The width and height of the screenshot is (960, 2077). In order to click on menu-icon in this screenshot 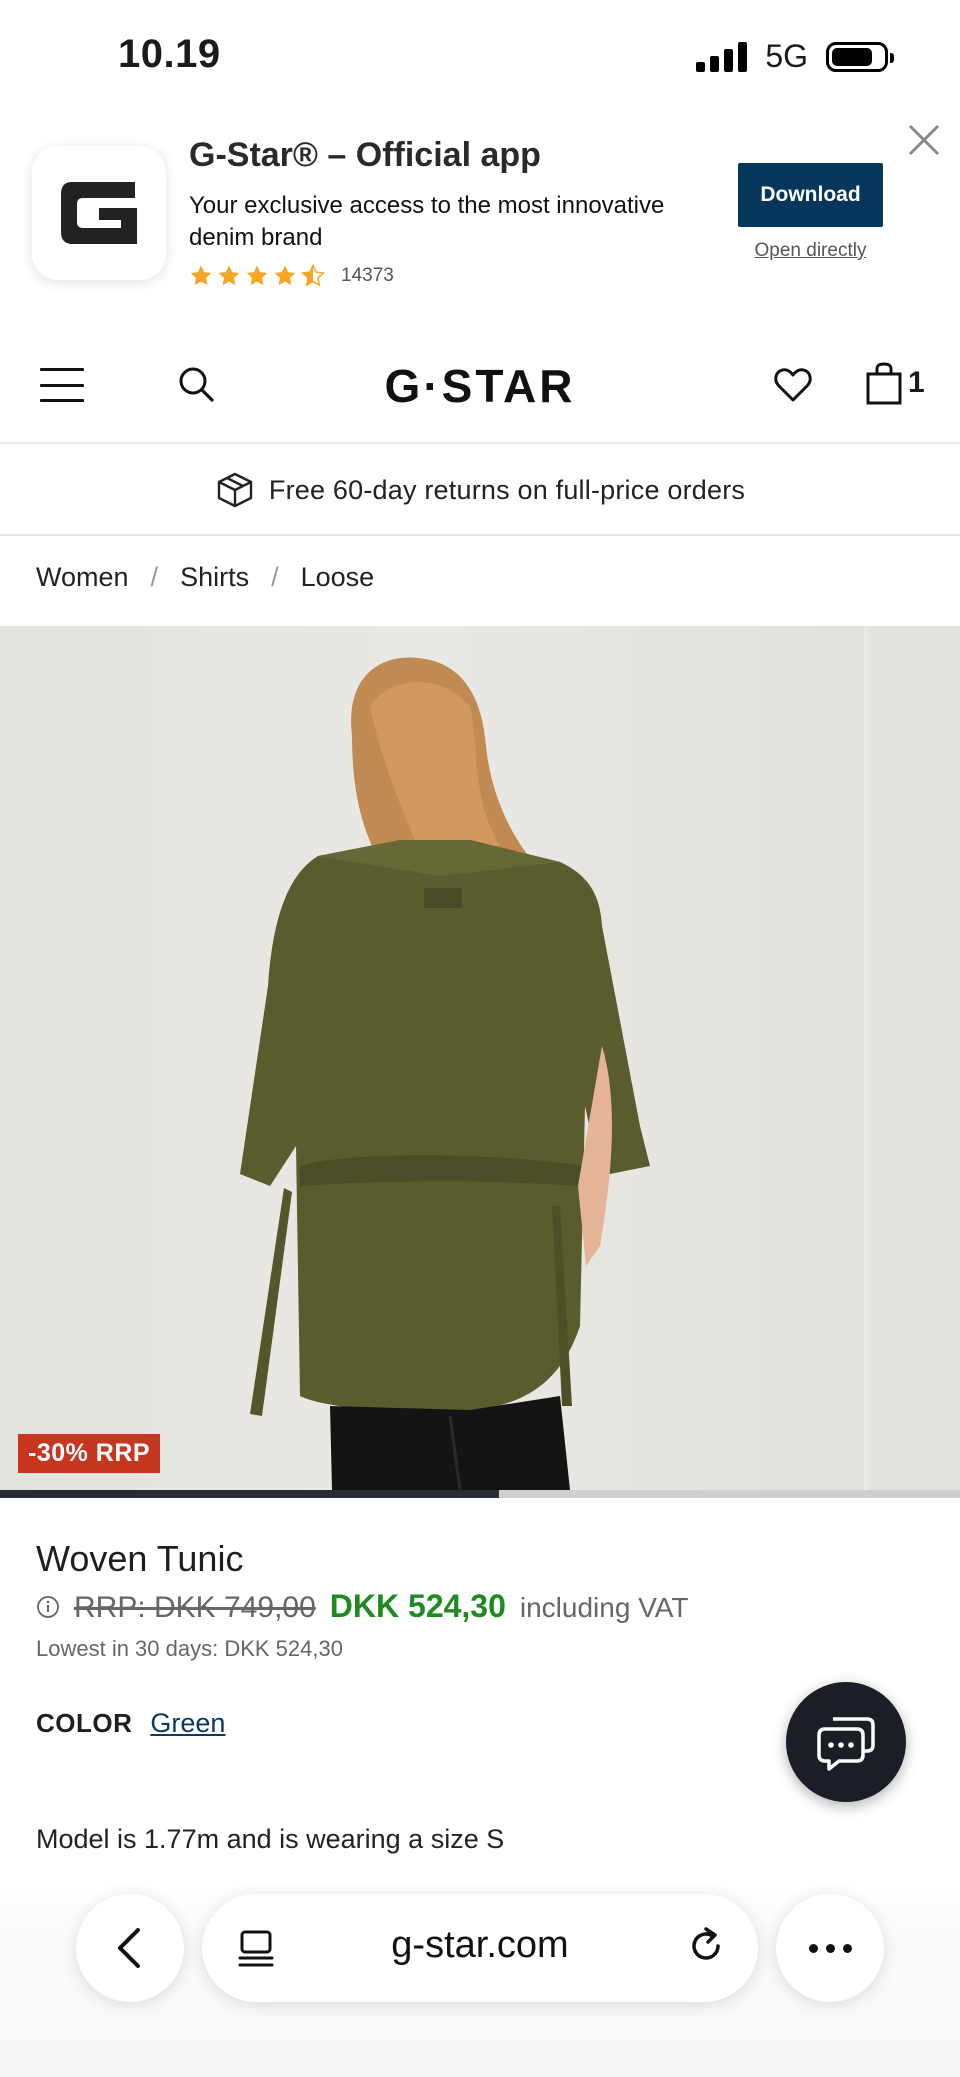, I will do `click(62, 385)`.